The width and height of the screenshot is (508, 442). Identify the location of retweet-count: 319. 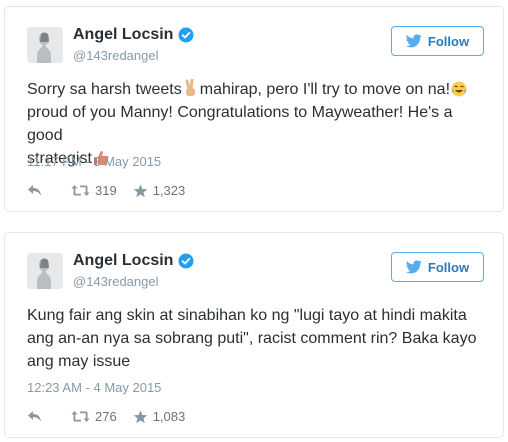
(106, 190).